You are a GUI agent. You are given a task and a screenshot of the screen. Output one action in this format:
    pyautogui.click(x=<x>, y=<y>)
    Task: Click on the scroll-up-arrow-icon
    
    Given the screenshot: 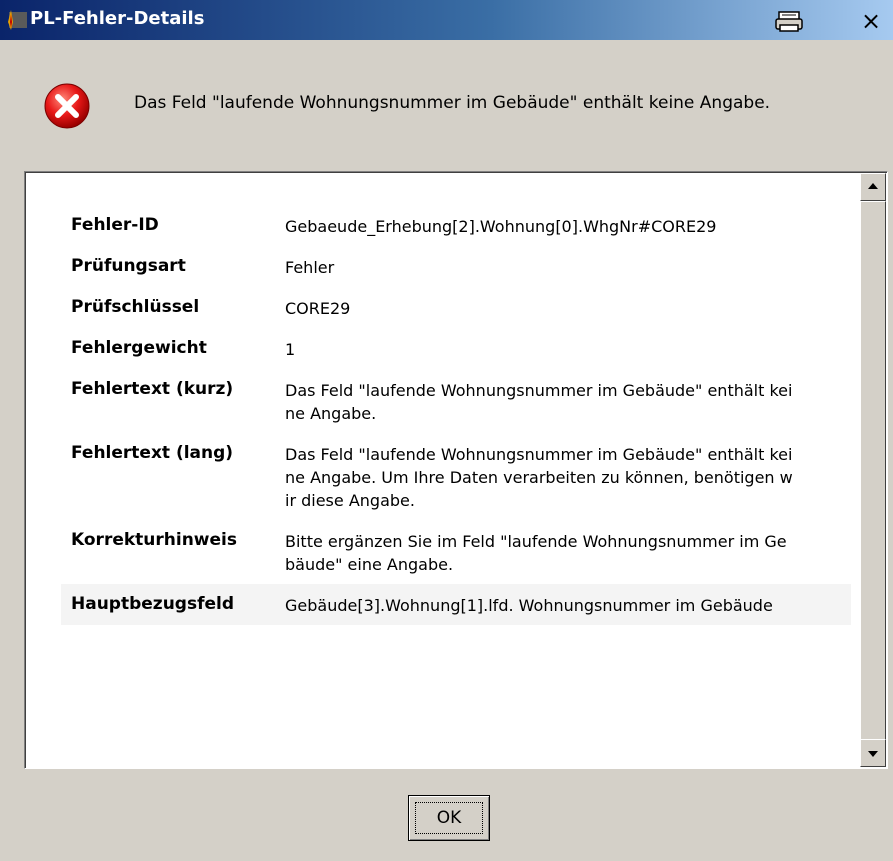 What is the action you would take?
    pyautogui.click(x=873, y=186)
    